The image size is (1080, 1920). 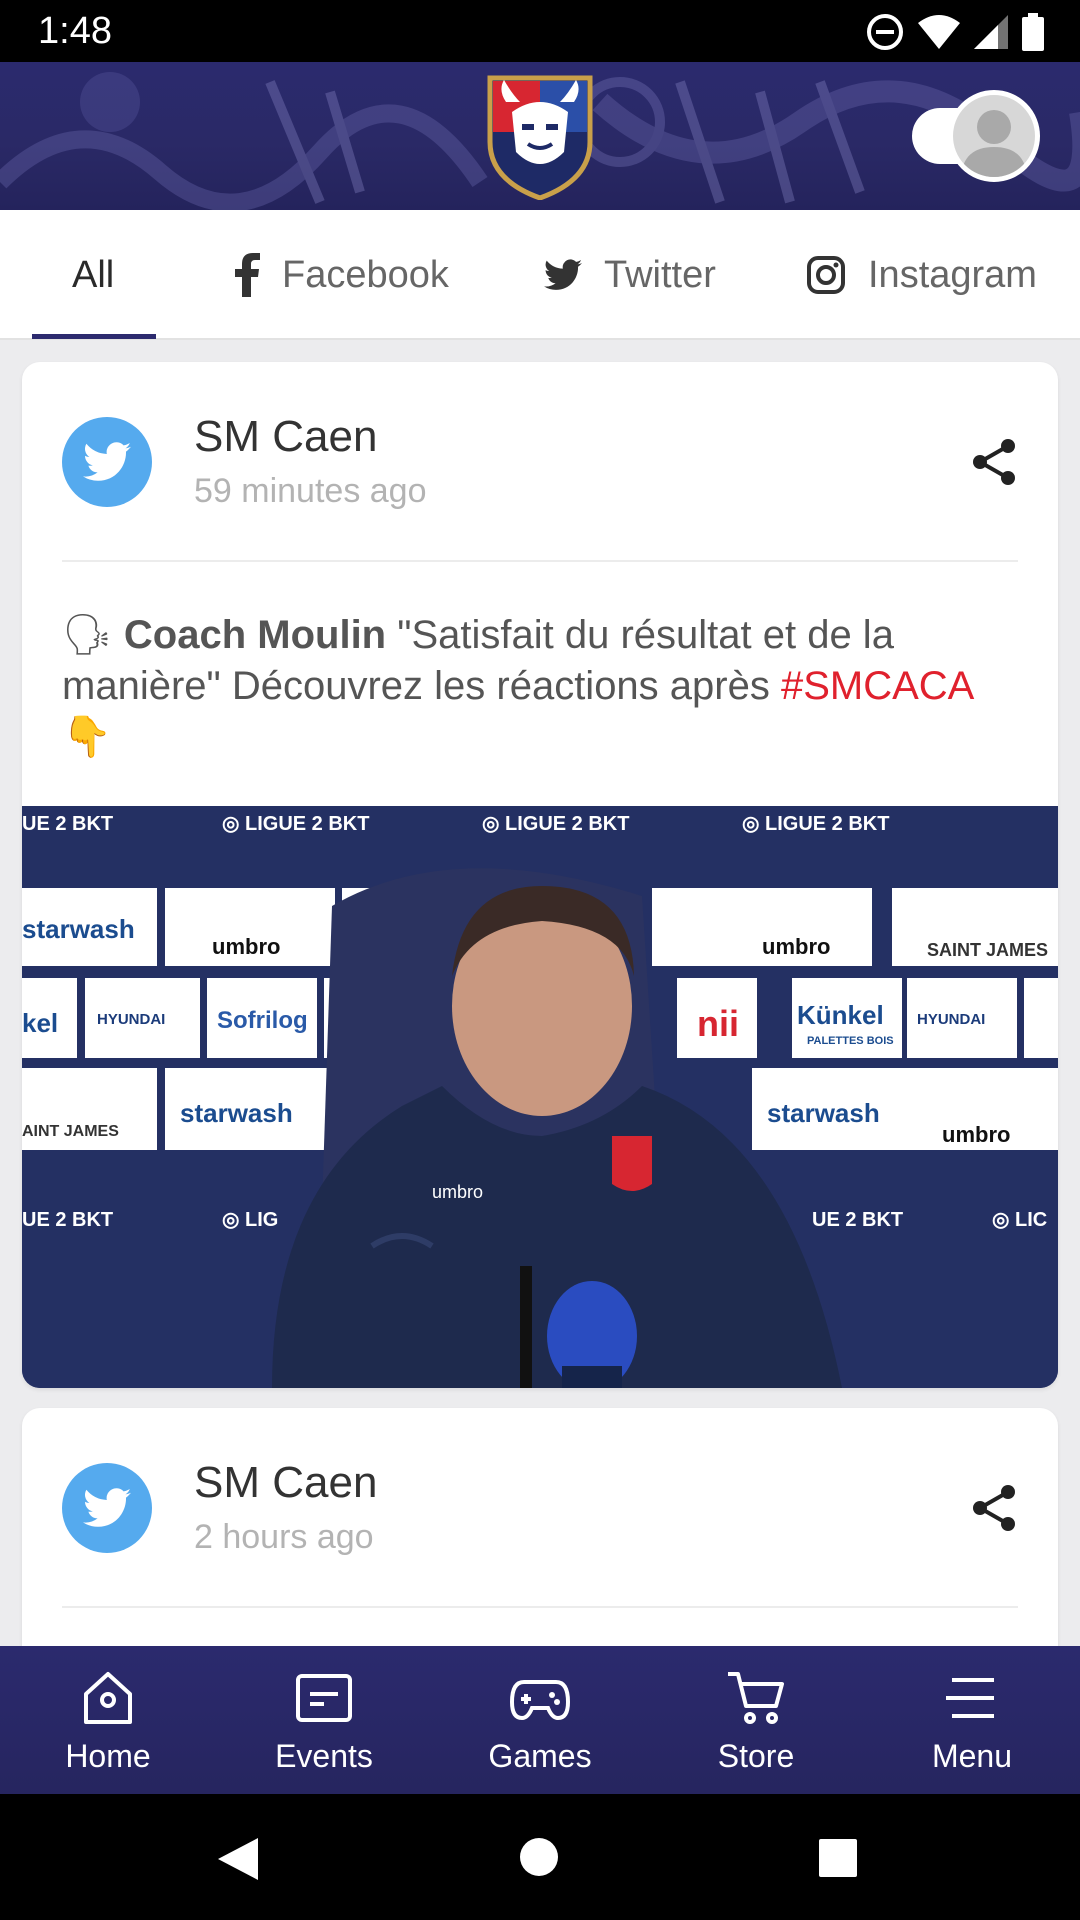 What do you see at coordinates (1033, 32) in the screenshot?
I see `battery-icon` at bounding box center [1033, 32].